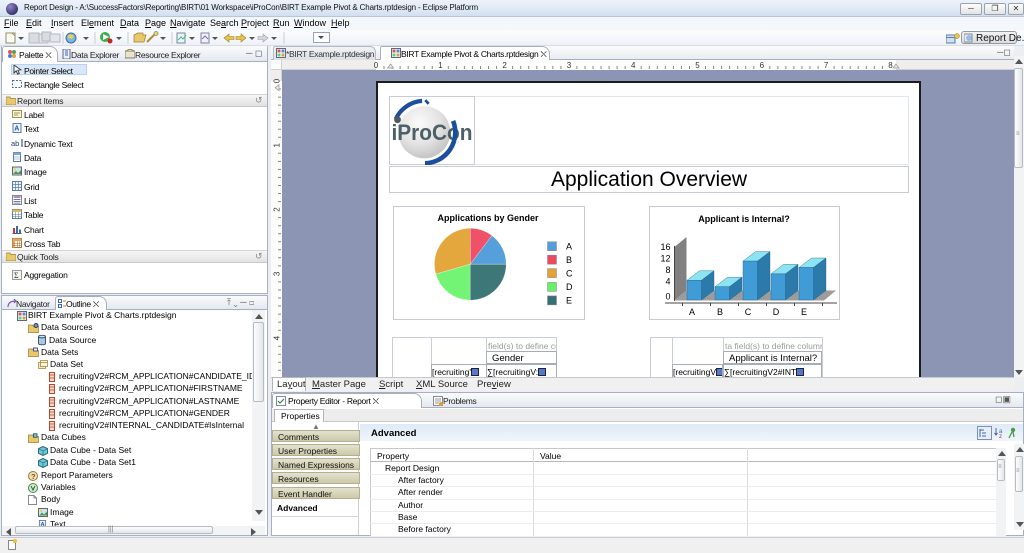 The height and width of the screenshot is (553, 1024). What do you see at coordinates (665, 247) in the screenshot?
I see `svg-text: 16` at bounding box center [665, 247].